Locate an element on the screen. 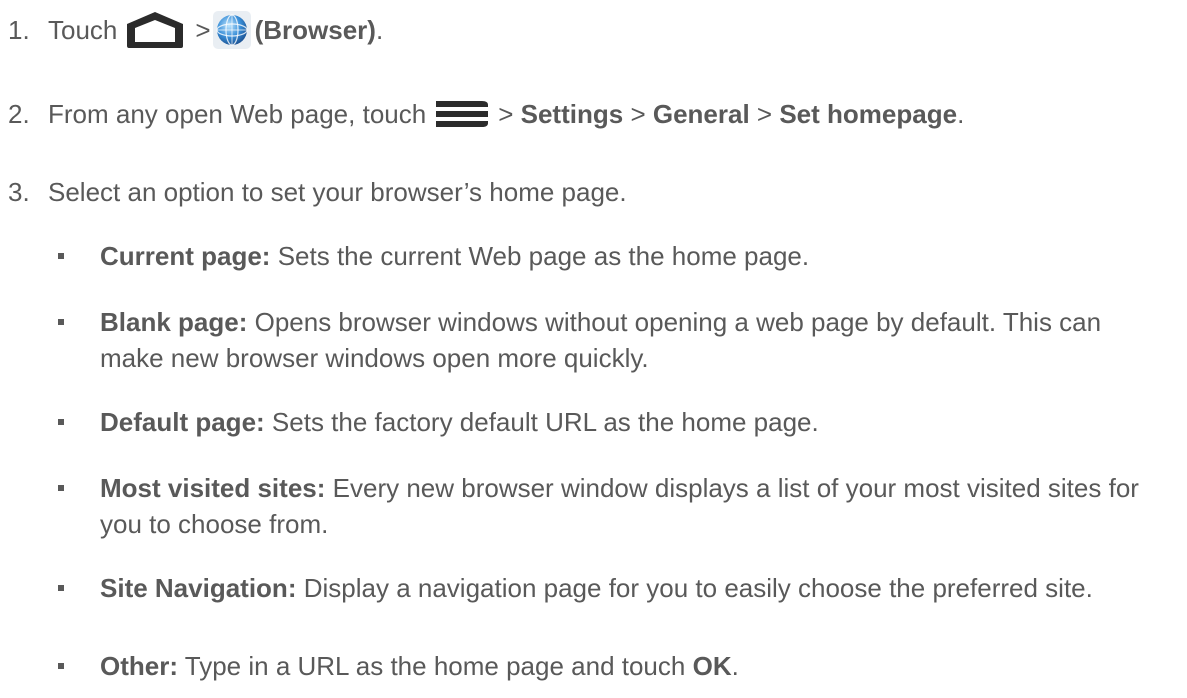 Image resolution: width=1187 pixels, height=698 pixels. ok-label: OK is located at coordinates (712, 666).